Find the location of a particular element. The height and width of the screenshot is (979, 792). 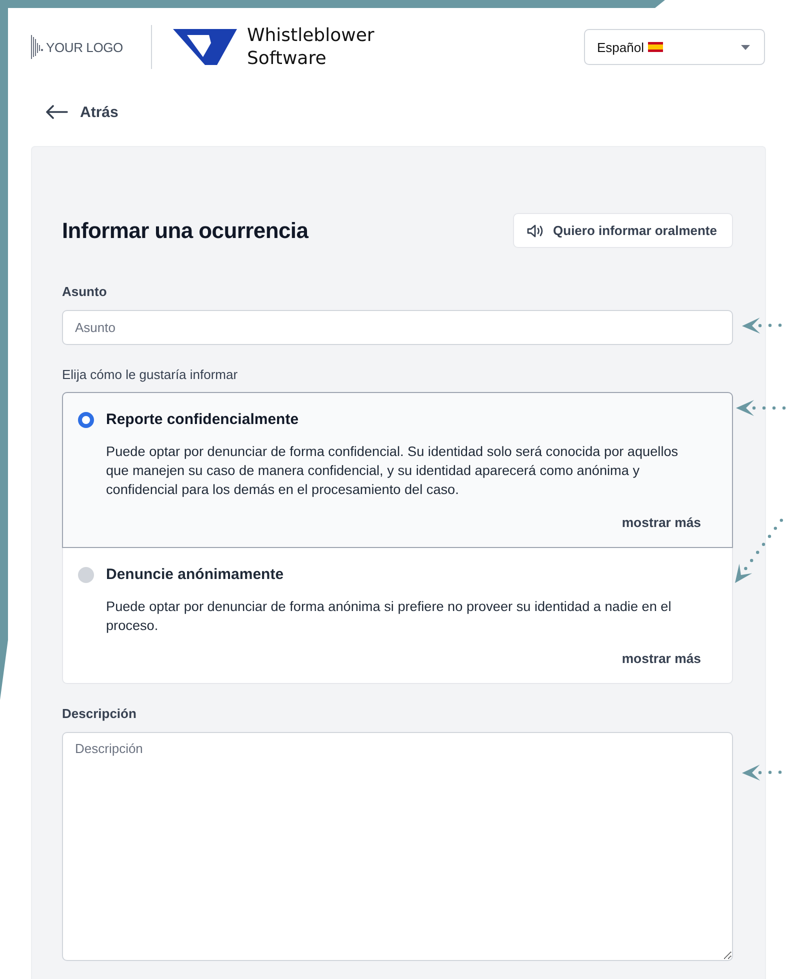

option-title: Denuncie anónimamente is located at coordinates (195, 574).